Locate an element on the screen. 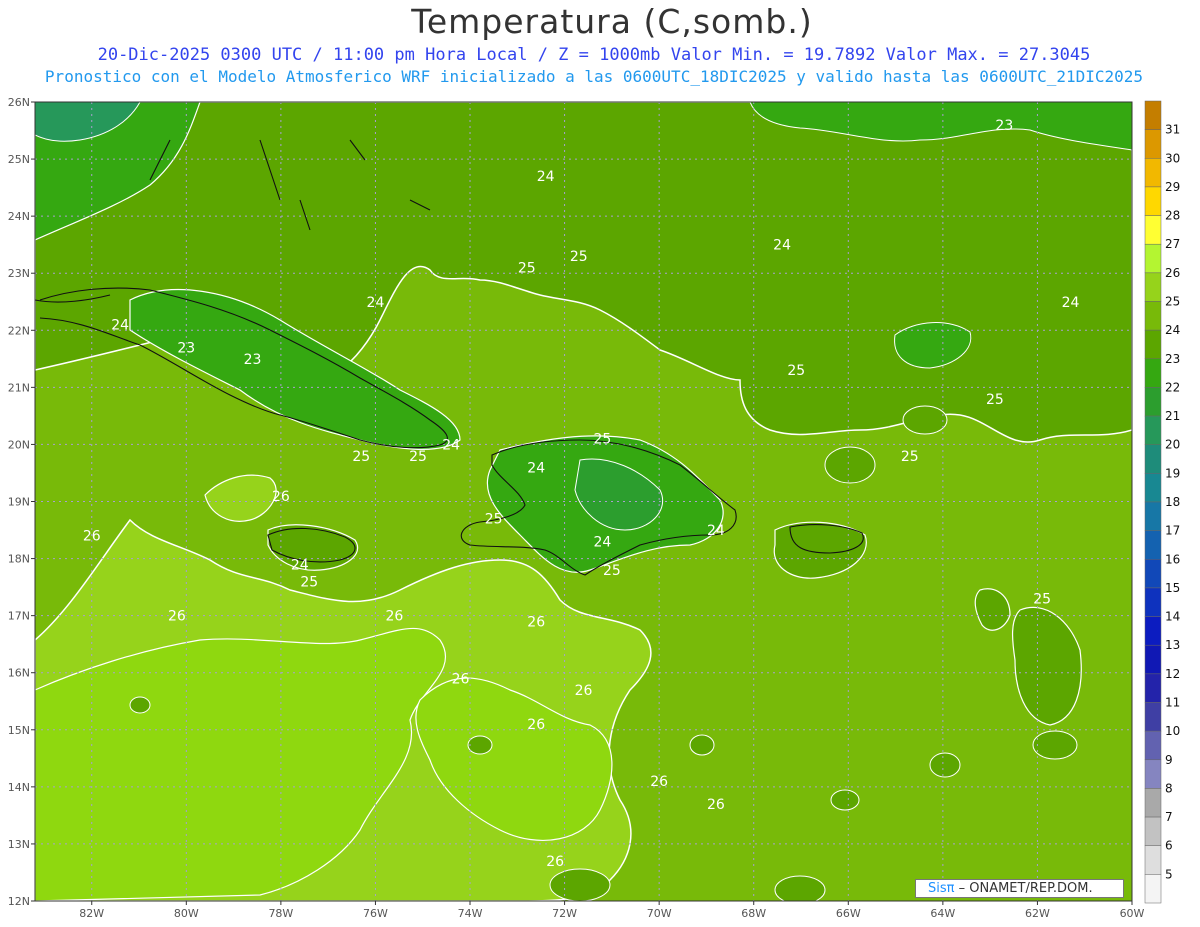 The image size is (1200, 927). lat-tick-label: 19N is located at coordinates (19, 502).